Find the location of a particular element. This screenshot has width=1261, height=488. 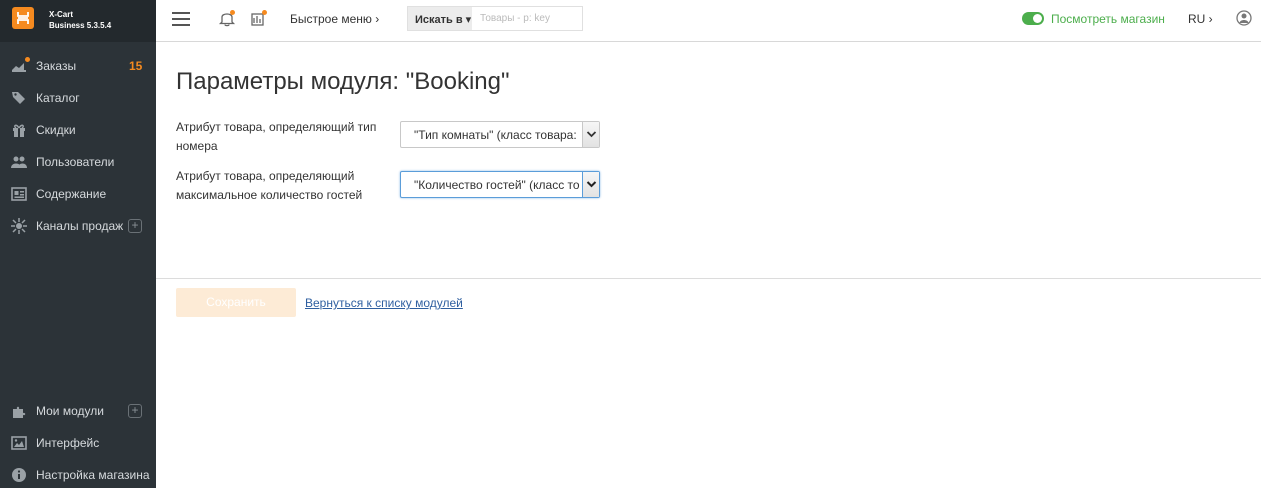

sidebar-item-catalog: Каталог is located at coordinates (78, 98).